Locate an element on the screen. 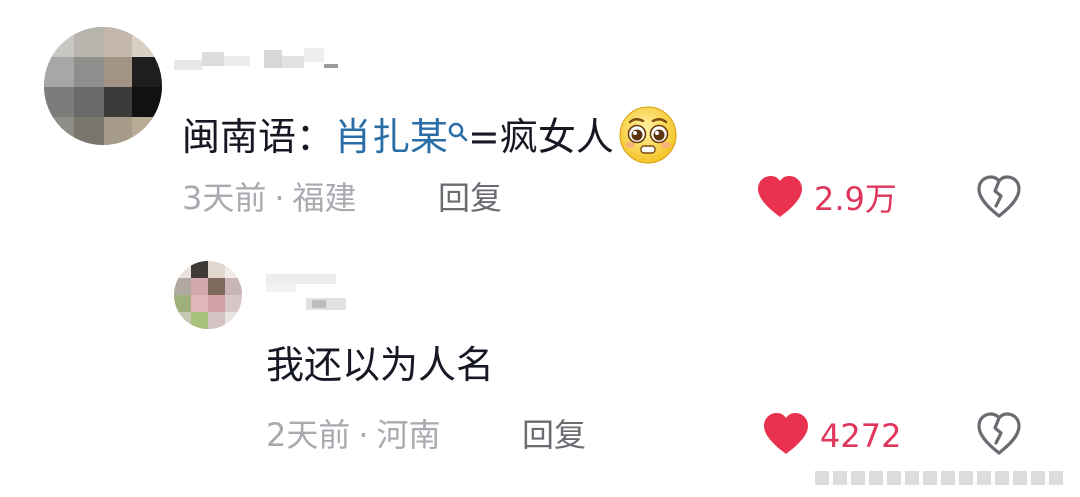 Image resolution: width=1080 pixels, height=497 pixels. comment-meta: 3天前 · 福建 is located at coordinates (269, 198).